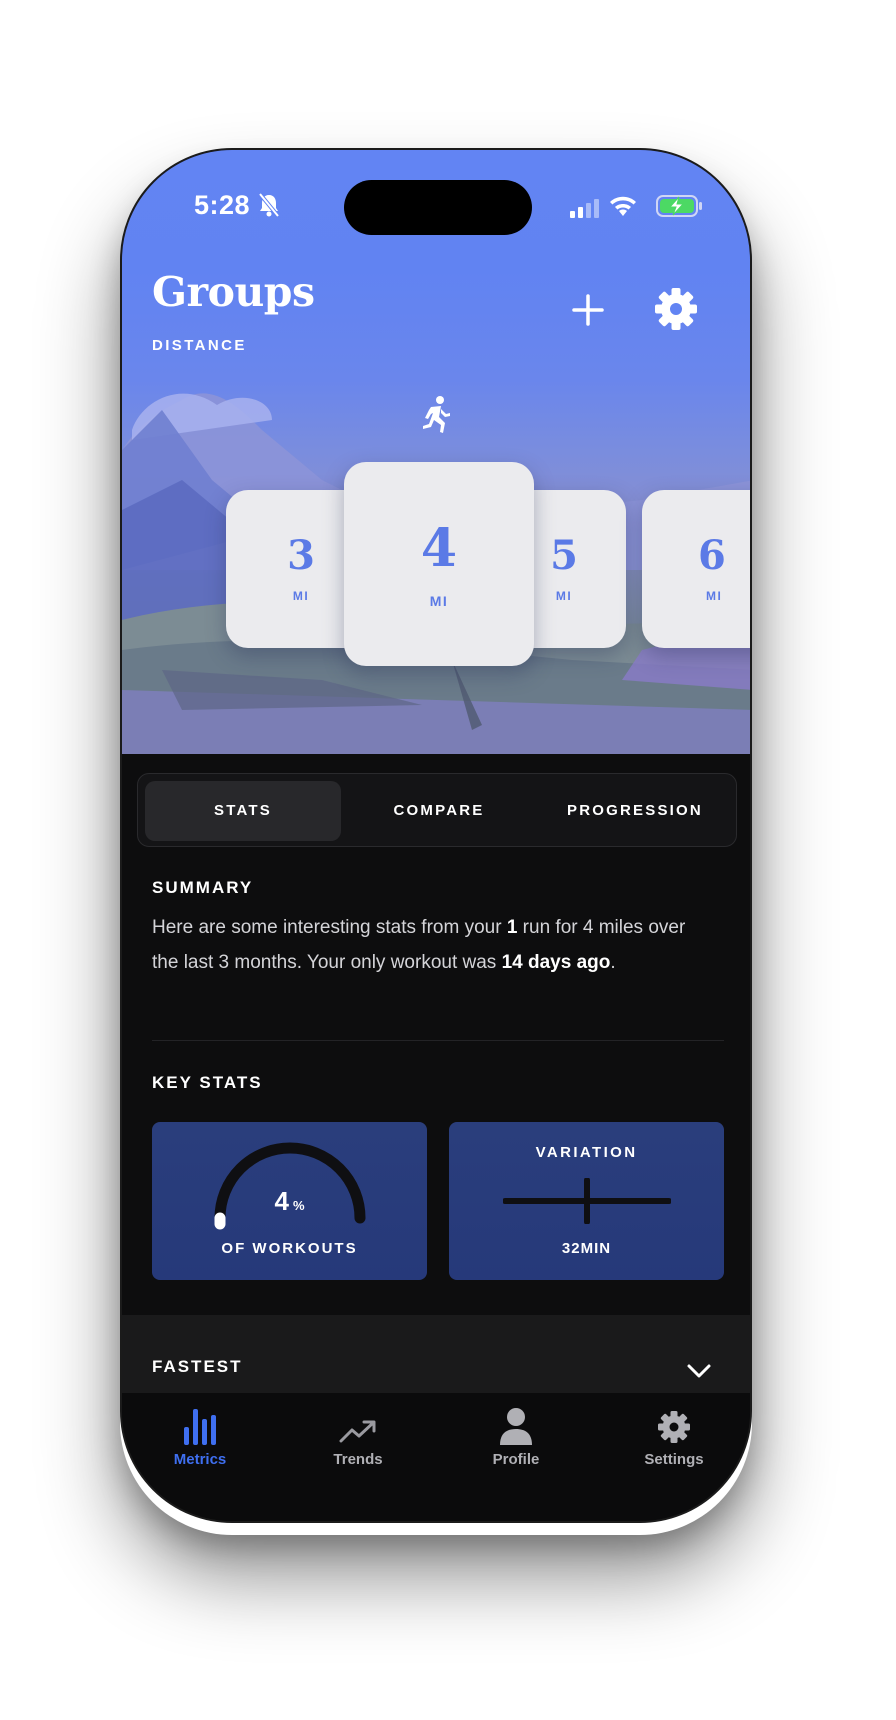 Image resolution: width=896 pixels, height=1720 pixels. I want to click on tab-stats: STATS, so click(243, 811).